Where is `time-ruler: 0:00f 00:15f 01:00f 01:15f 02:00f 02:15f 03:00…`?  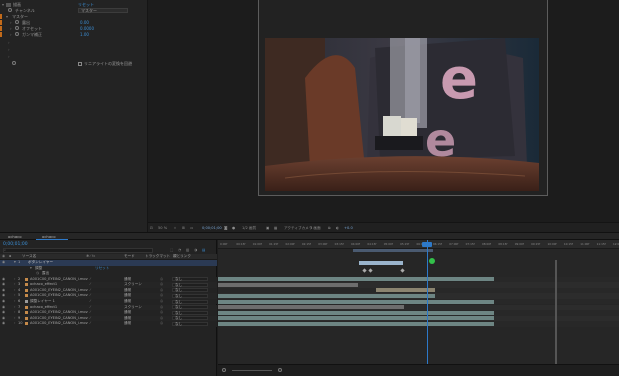 time-ruler: 0:00f 00:15f 01:00f 01:15f 02:00f 02:15f 03:00… is located at coordinates (418, 244).